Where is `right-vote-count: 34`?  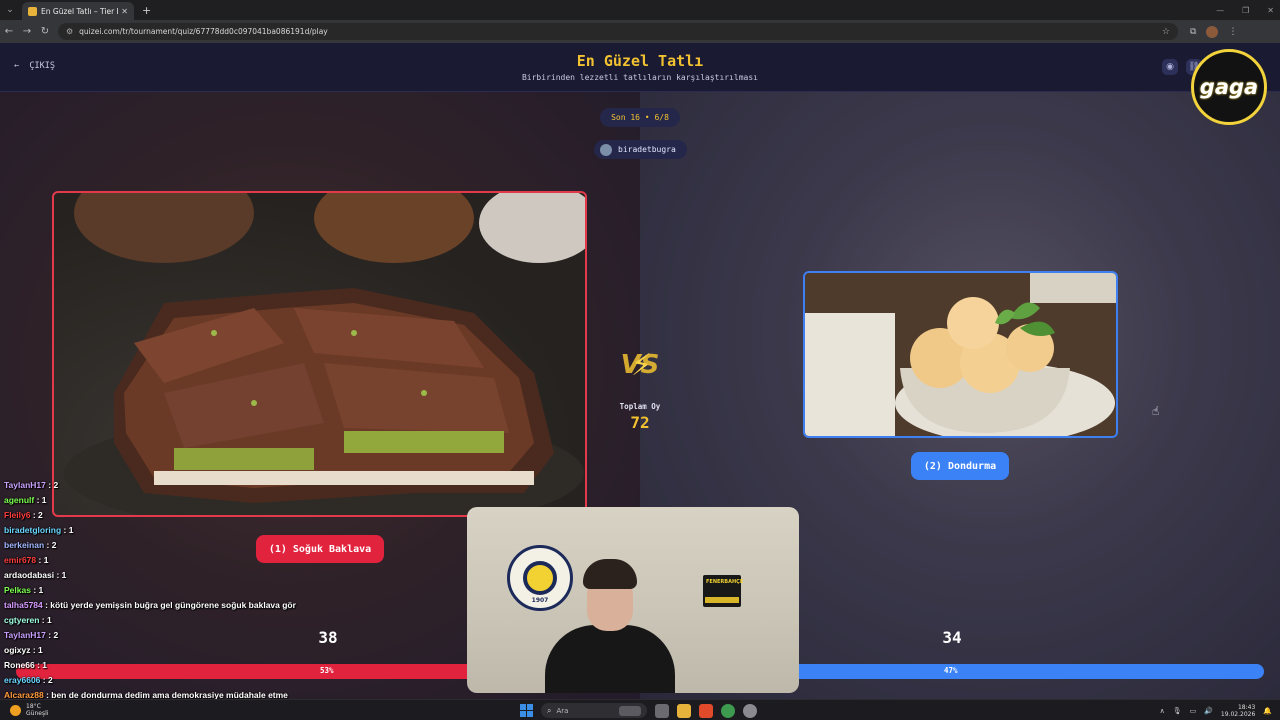 right-vote-count: 34 is located at coordinates (952, 637).